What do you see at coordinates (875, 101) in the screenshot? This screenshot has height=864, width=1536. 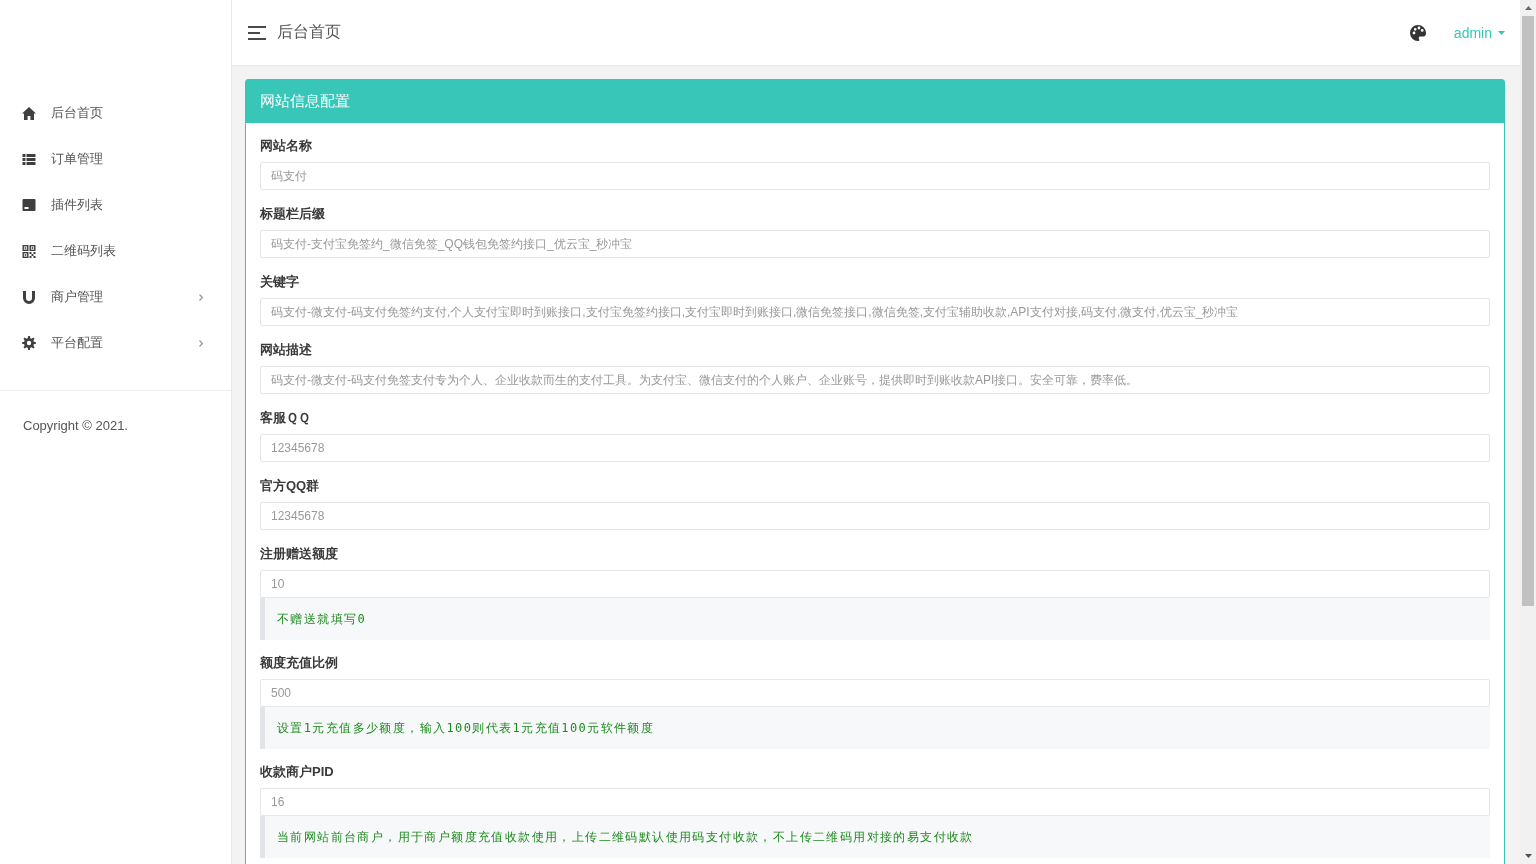 I see `panel-title: 网站信息配置` at bounding box center [875, 101].